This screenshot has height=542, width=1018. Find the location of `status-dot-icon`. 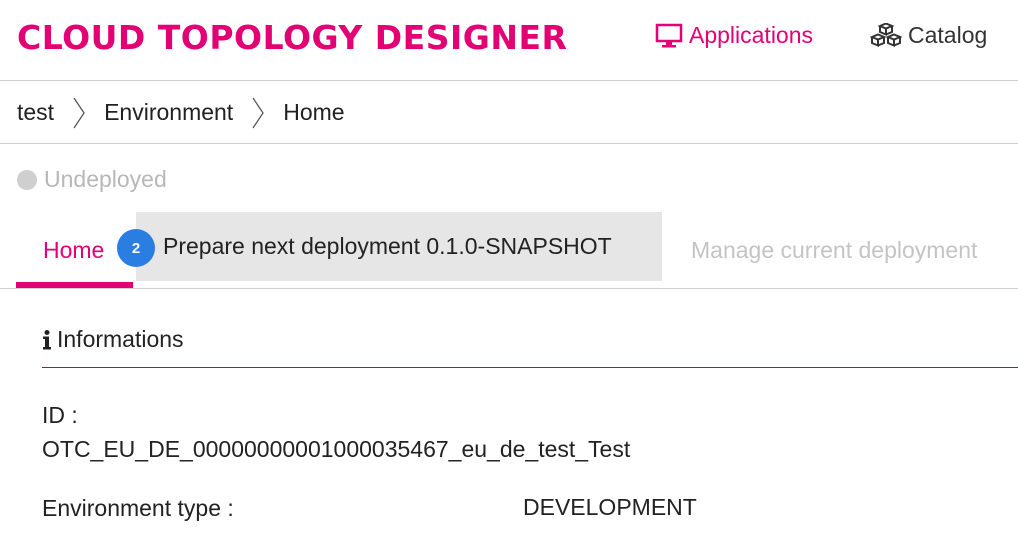

status-dot-icon is located at coordinates (27, 179).